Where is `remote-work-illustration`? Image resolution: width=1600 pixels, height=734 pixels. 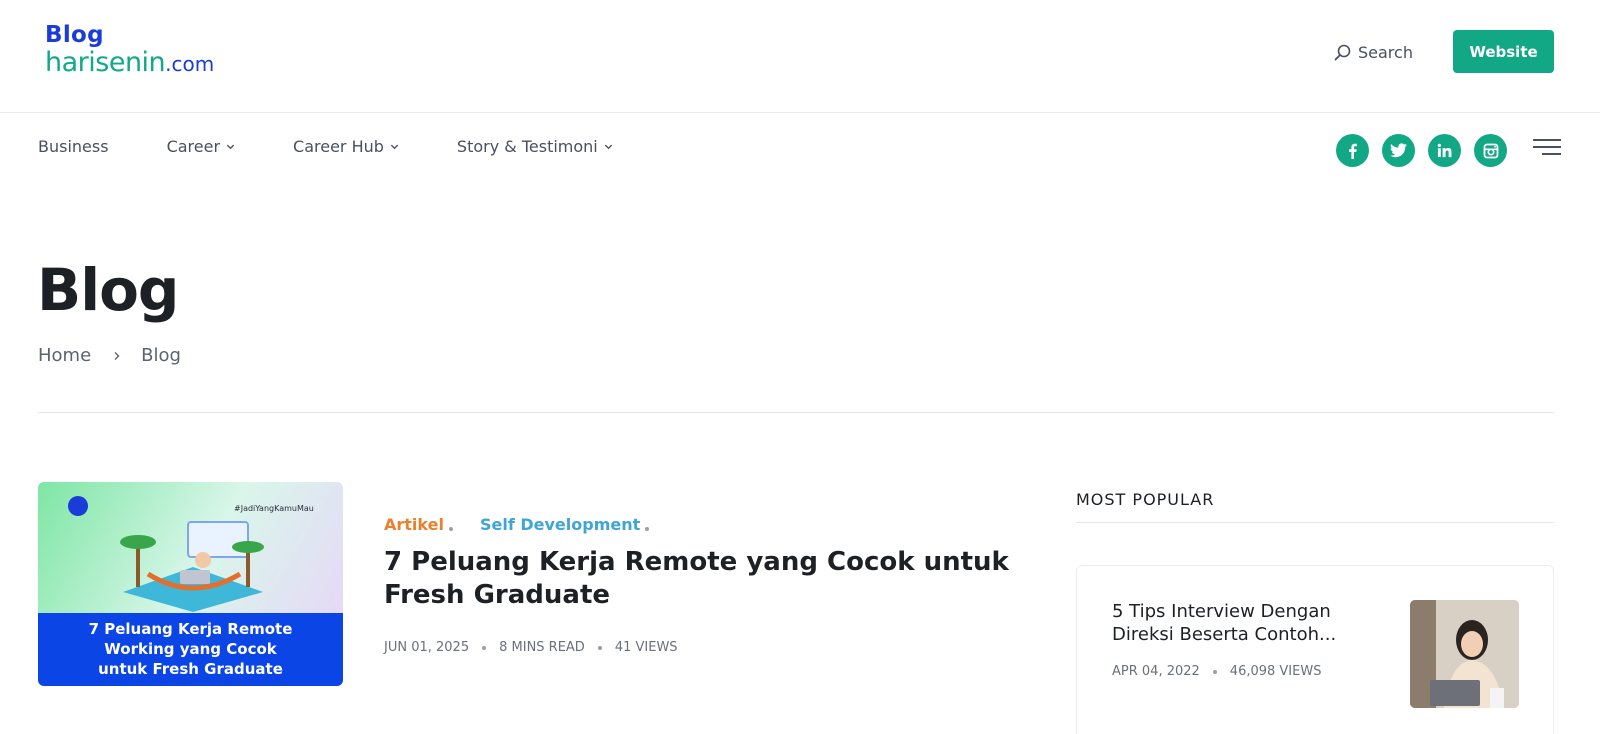
remote-work-illustration is located at coordinates (192, 566).